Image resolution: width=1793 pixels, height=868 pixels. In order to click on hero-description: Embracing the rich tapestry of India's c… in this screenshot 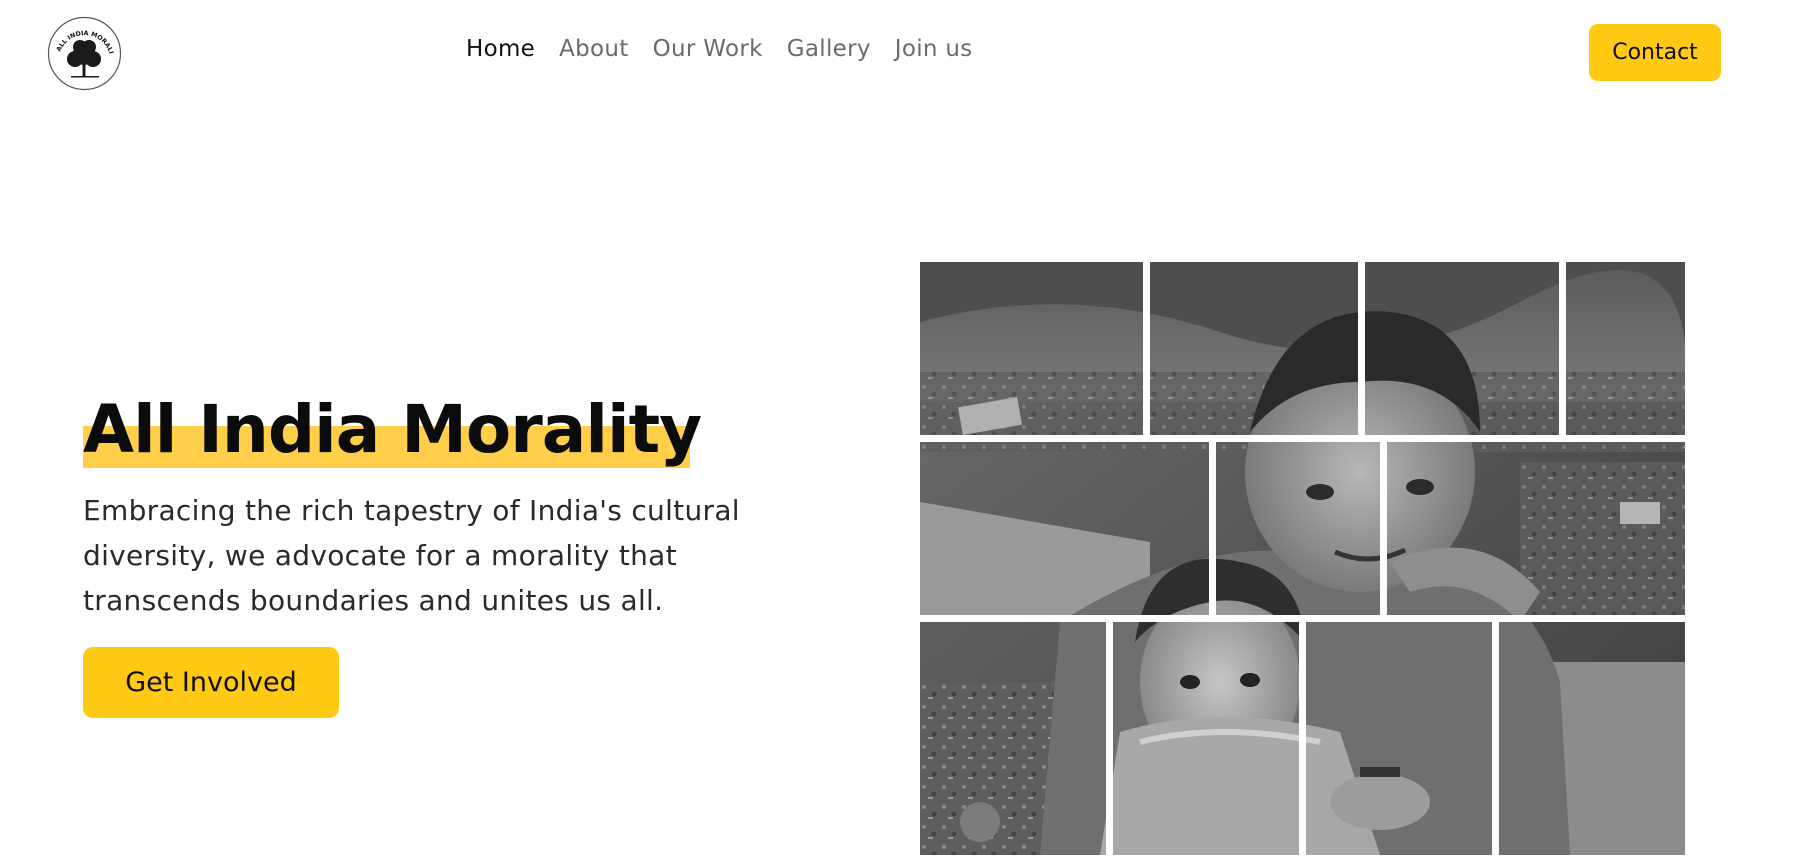, I will do `click(411, 555)`.